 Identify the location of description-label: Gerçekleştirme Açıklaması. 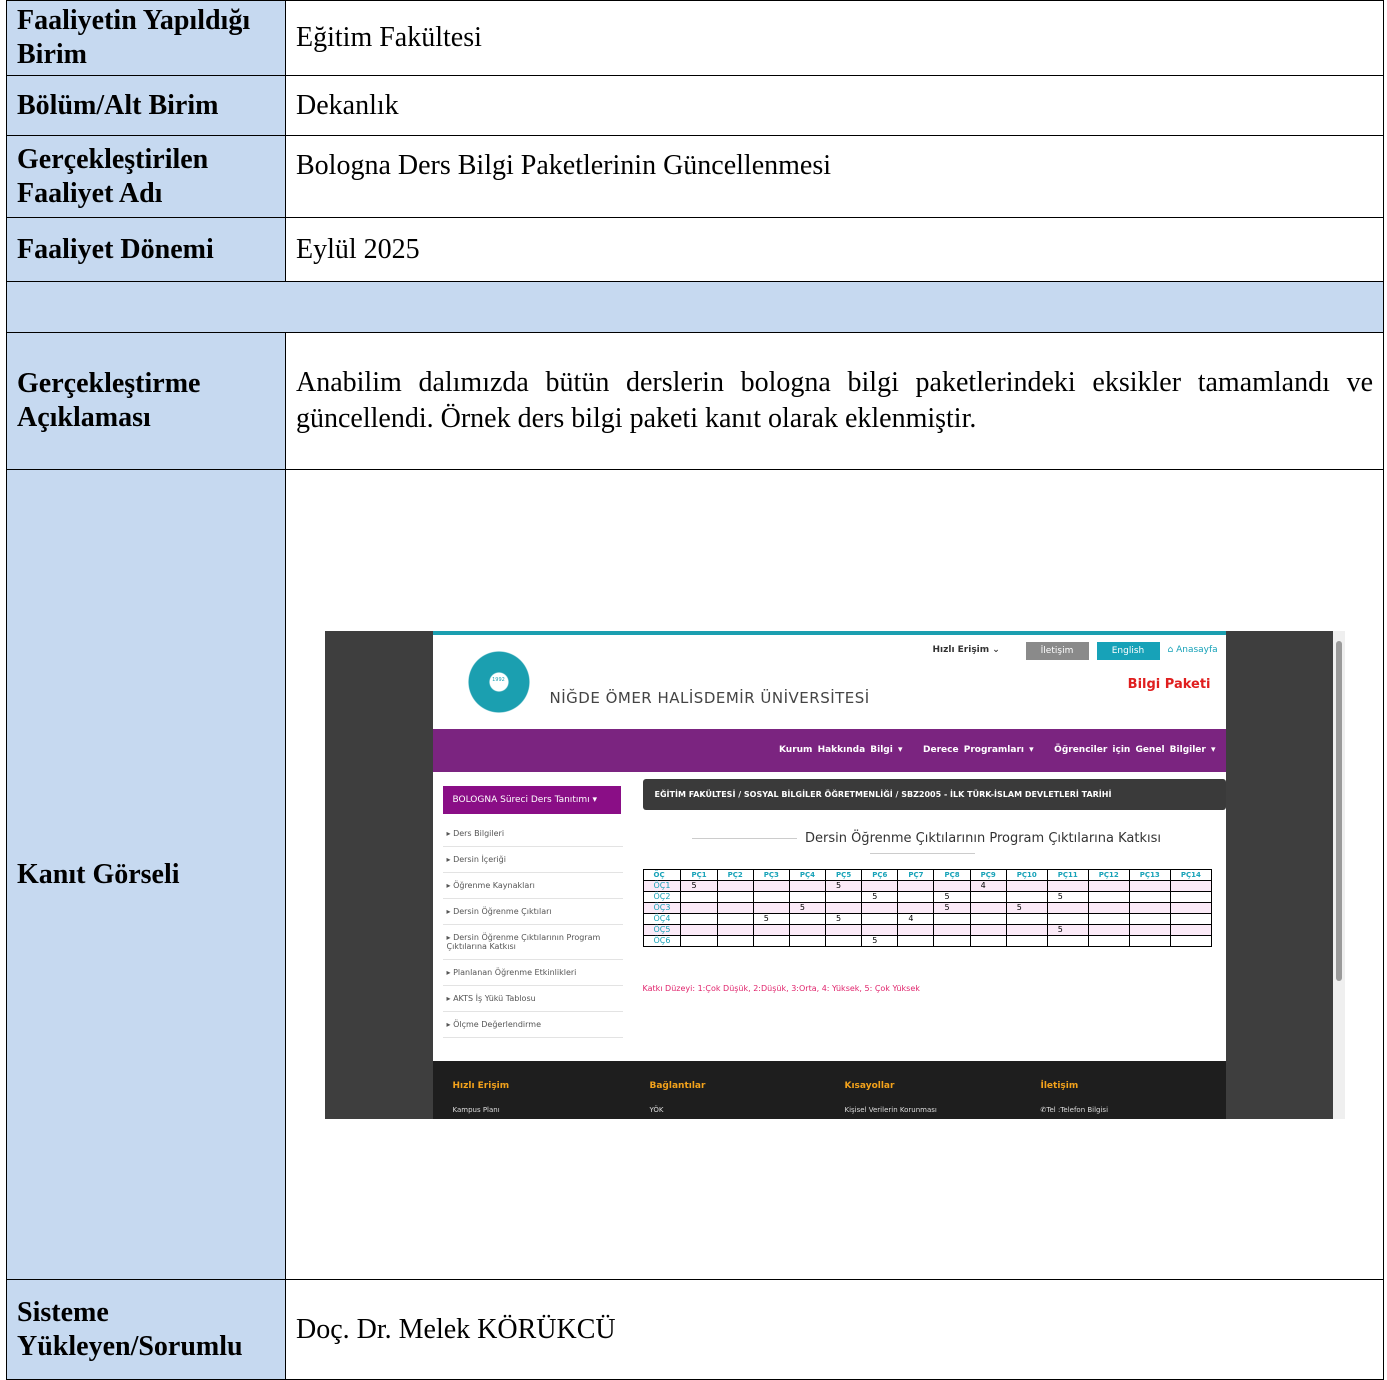
(146, 401).